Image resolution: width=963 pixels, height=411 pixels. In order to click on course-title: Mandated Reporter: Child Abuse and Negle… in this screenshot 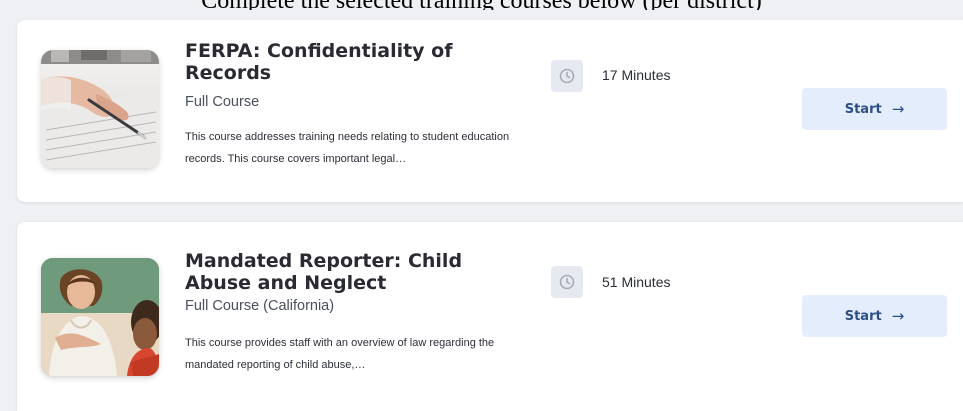, I will do `click(355, 272)`.